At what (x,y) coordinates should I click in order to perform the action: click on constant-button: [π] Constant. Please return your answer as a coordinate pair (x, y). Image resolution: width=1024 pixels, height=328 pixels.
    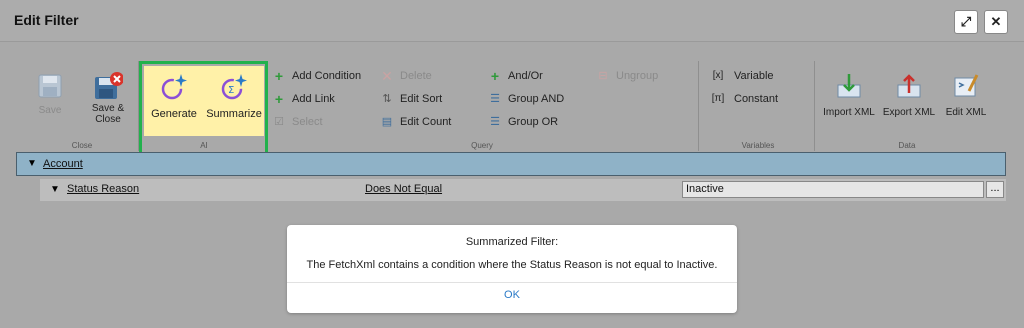
    Looking at the image, I should click on (743, 99).